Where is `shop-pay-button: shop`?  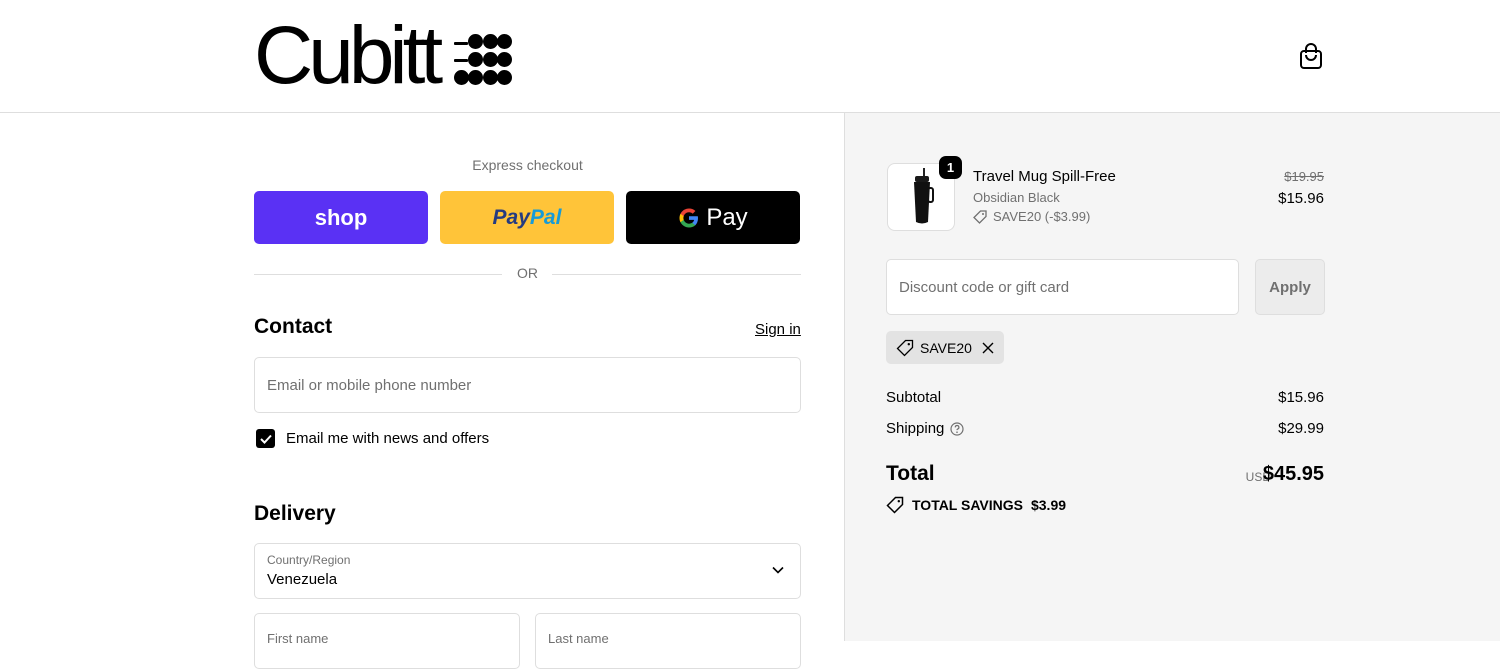 shop-pay-button: shop is located at coordinates (341, 217).